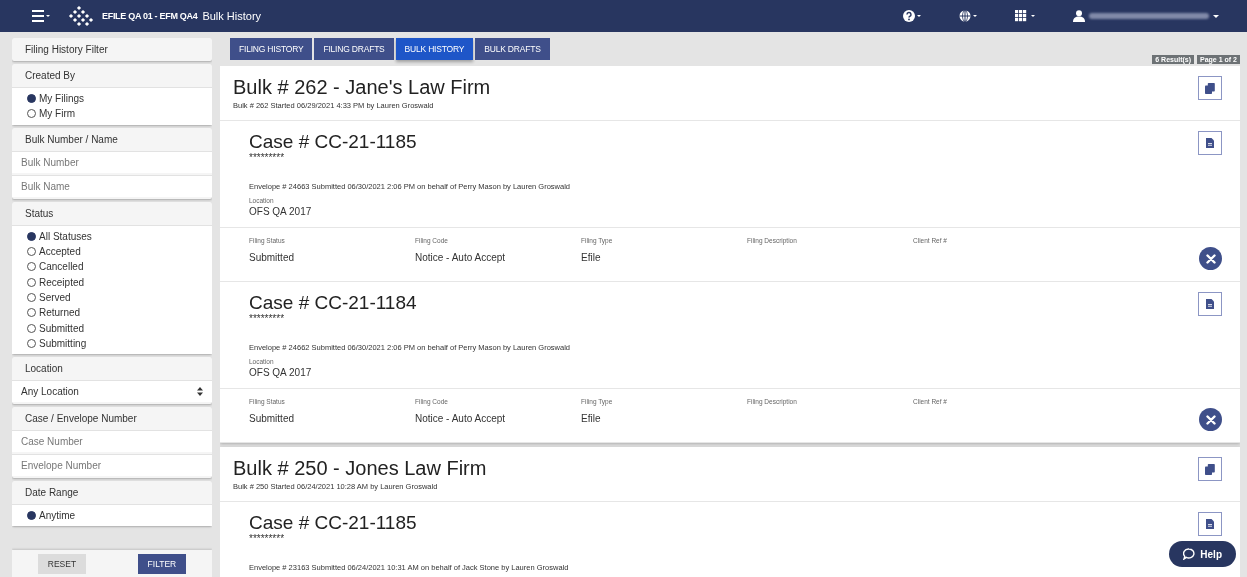 The image size is (1247, 577). Describe the element at coordinates (66, 50) in the screenshot. I see `filter-title: Filing History Filter` at that location.